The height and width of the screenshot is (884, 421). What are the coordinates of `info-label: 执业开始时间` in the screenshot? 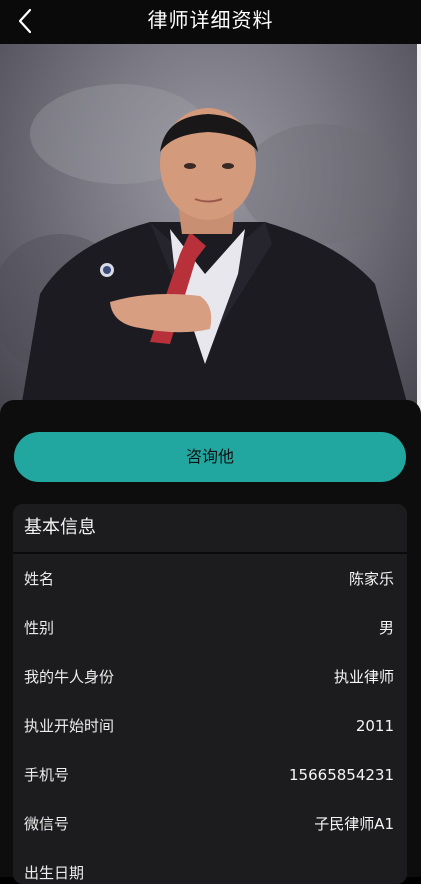 It's located at (69, 726).